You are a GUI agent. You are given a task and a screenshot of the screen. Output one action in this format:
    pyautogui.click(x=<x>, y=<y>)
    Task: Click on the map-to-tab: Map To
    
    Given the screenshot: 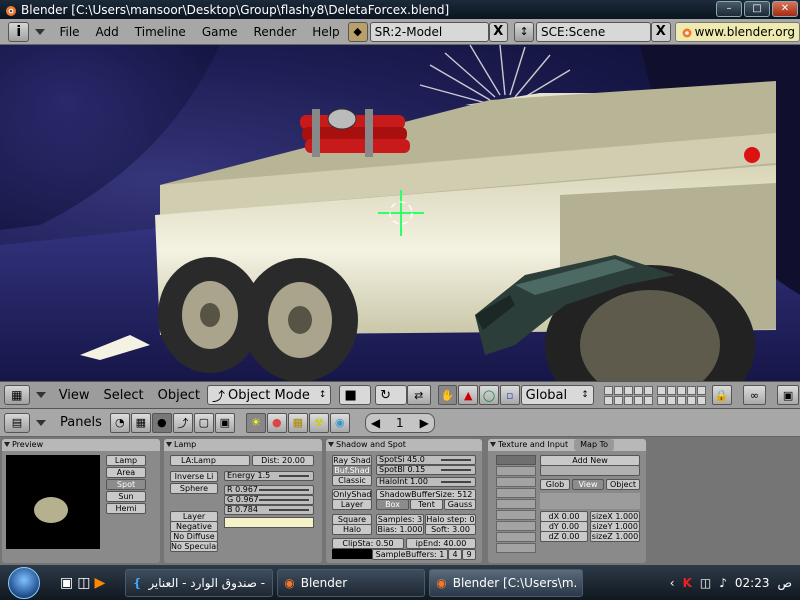 What is the action you would take?
    pyautogui.click(x=594, y=445)
    